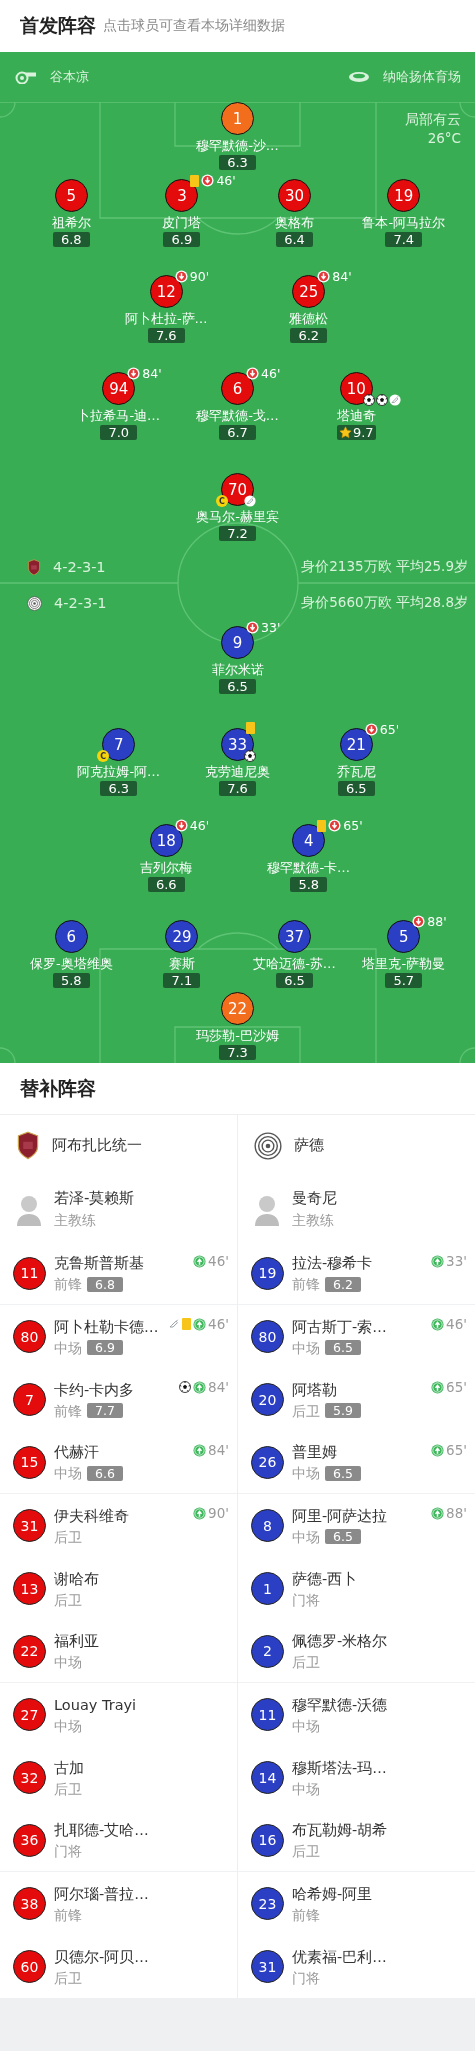 The image size is (475, 2053). Describe the element at coordinates (218, 1387) in the screenshot. I see `substitution-minute: 84'` at that location.